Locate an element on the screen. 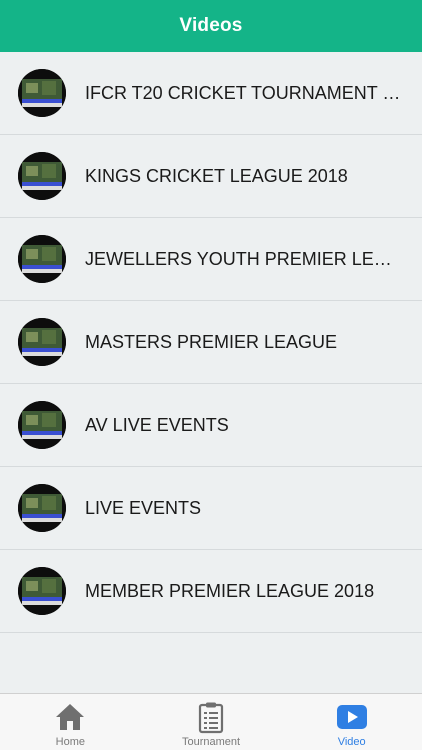 This screenshot has width=422, height=750. page-title: Videos is located at coordinates (211, 25).